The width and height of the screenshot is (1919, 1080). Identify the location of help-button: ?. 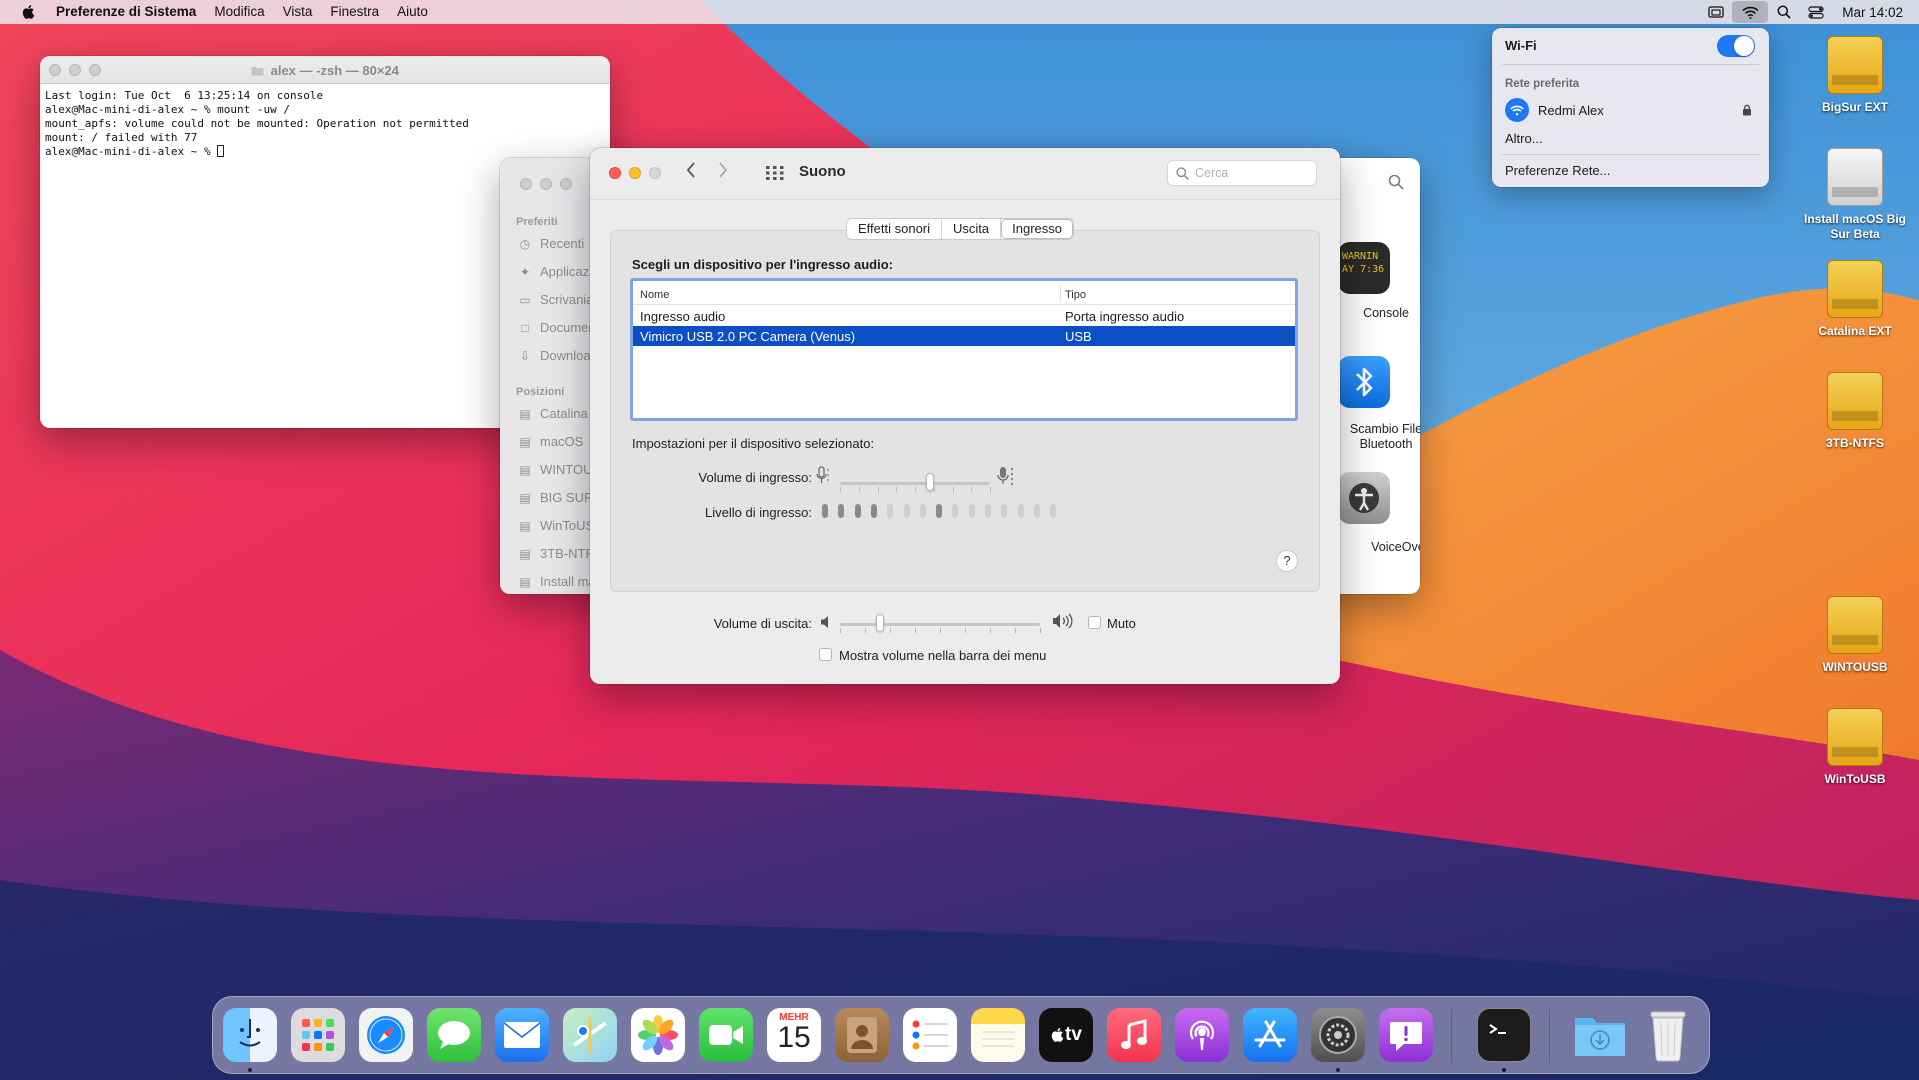
(1287, 561).